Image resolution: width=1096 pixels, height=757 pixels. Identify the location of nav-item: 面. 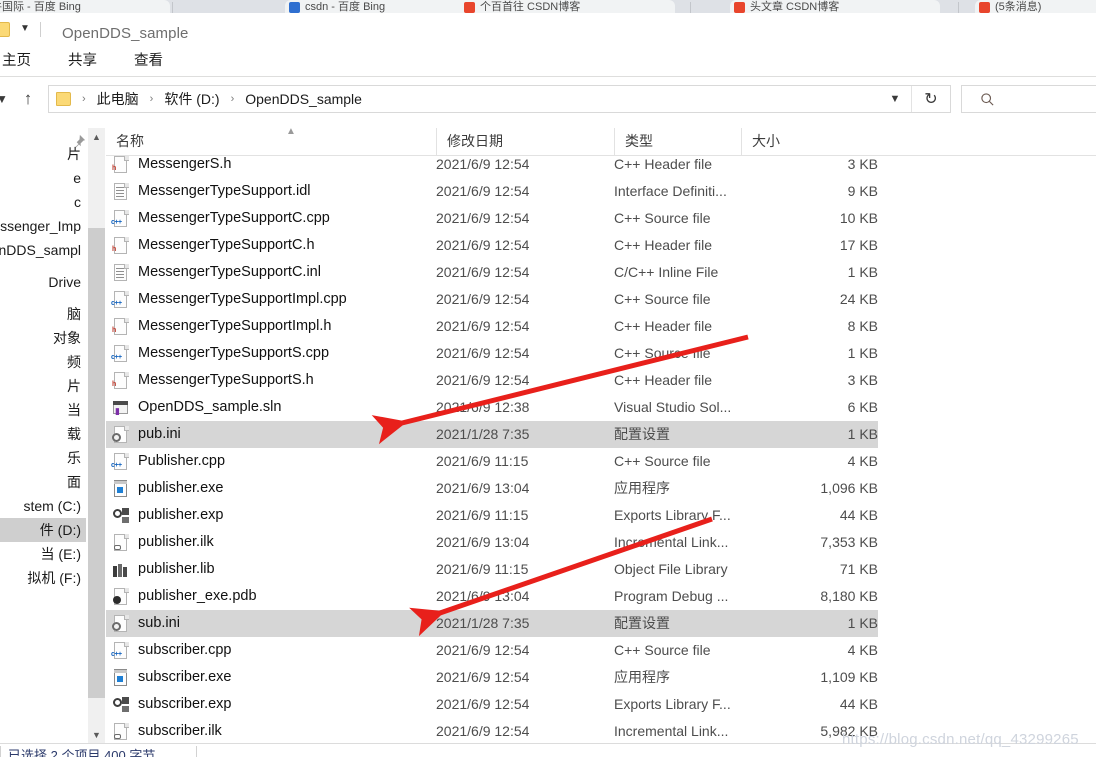
(43, 482).